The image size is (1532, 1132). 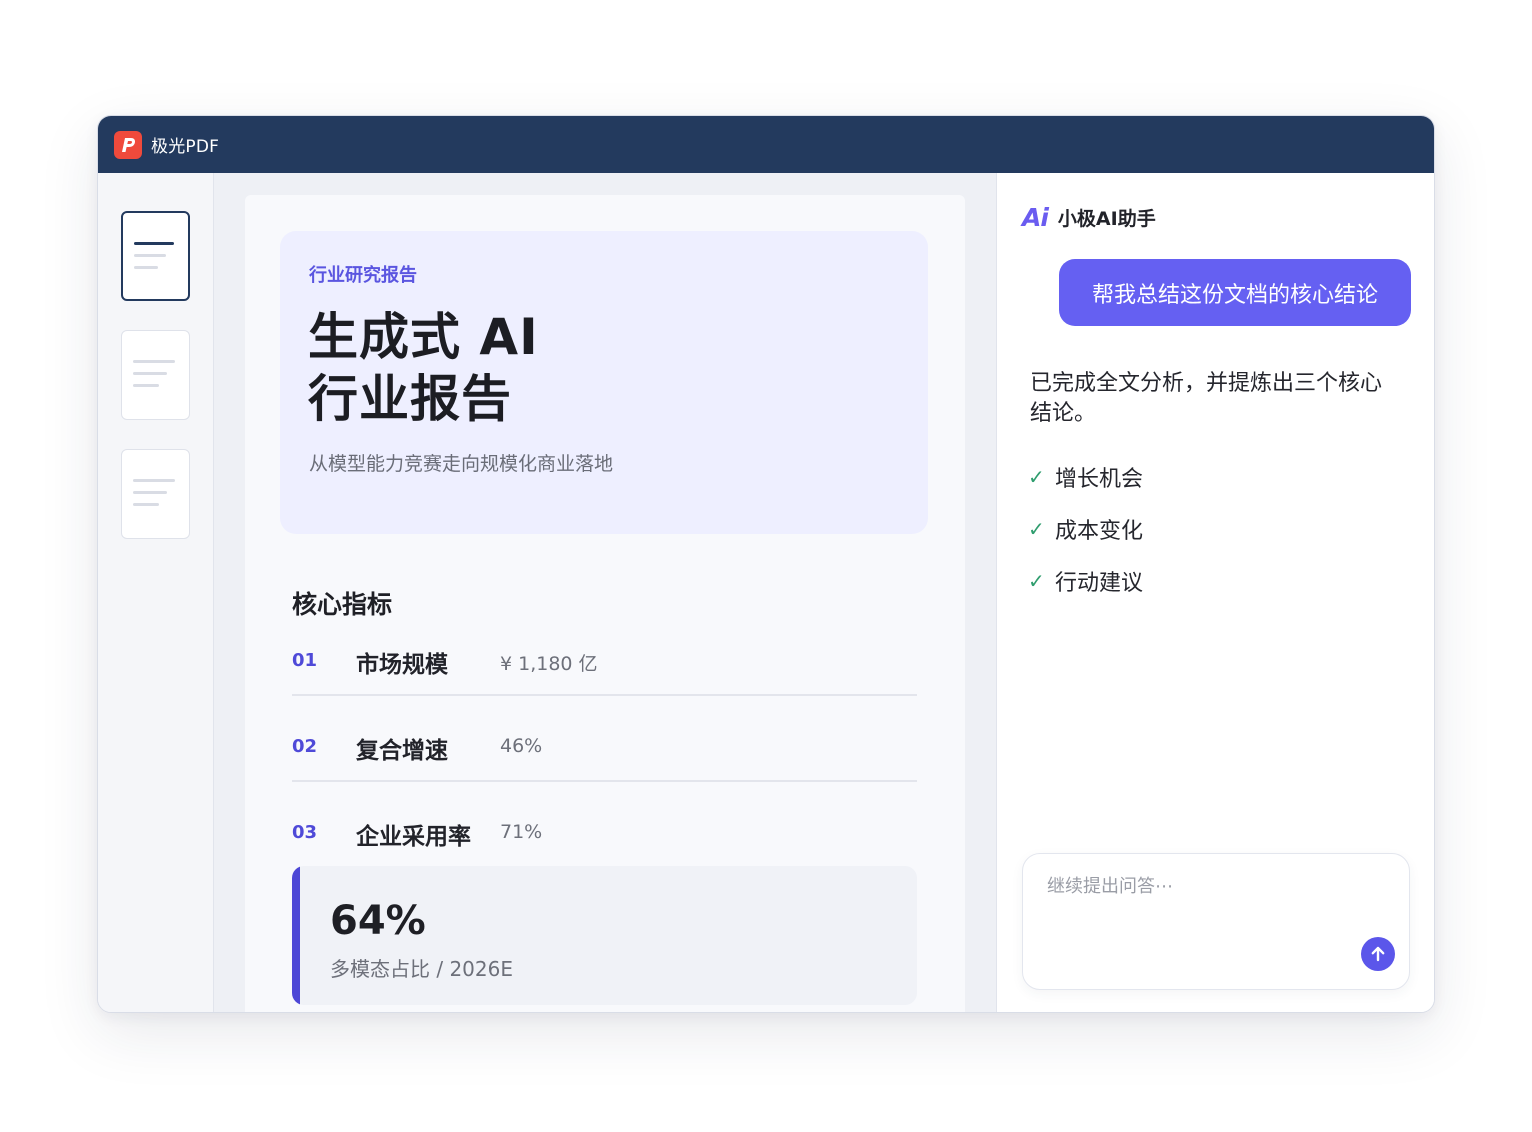 What do you see at coordinates (378, 921) in the screenshot?
I see `highlight-value: 64%` at bounding box center [378, 921].